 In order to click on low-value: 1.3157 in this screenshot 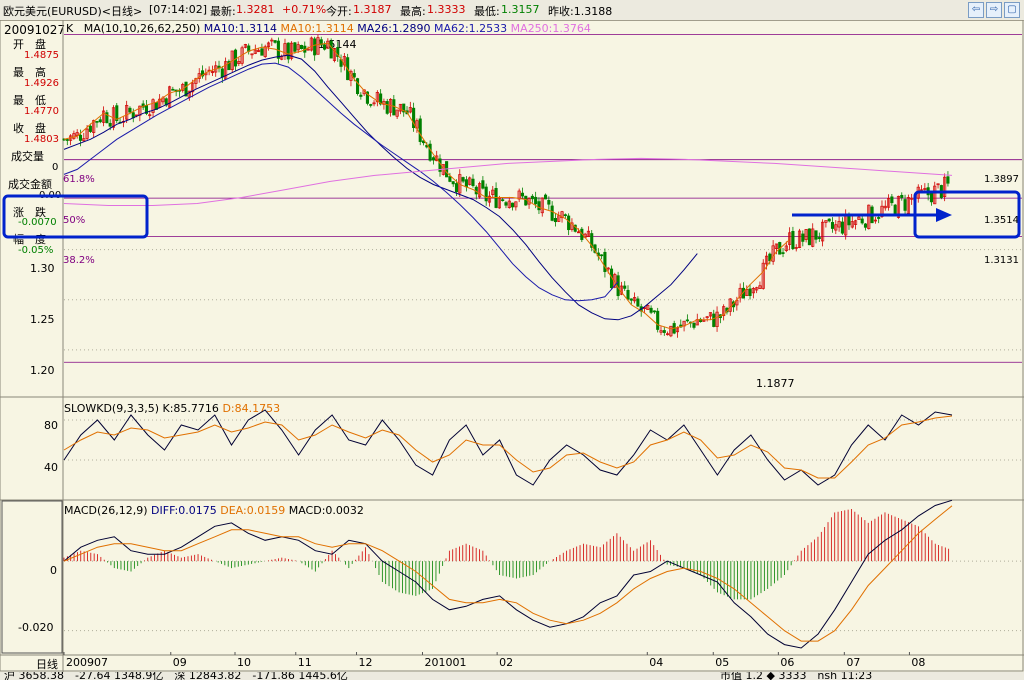, I will do `click(520, 9)`.